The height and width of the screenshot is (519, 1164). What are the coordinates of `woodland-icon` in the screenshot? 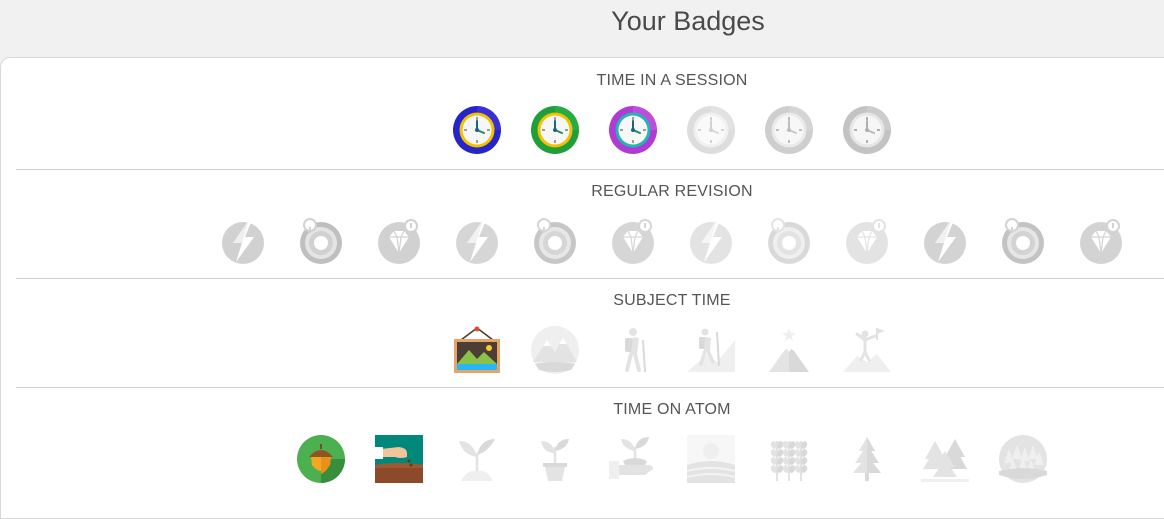 It's located at (1023, 459).